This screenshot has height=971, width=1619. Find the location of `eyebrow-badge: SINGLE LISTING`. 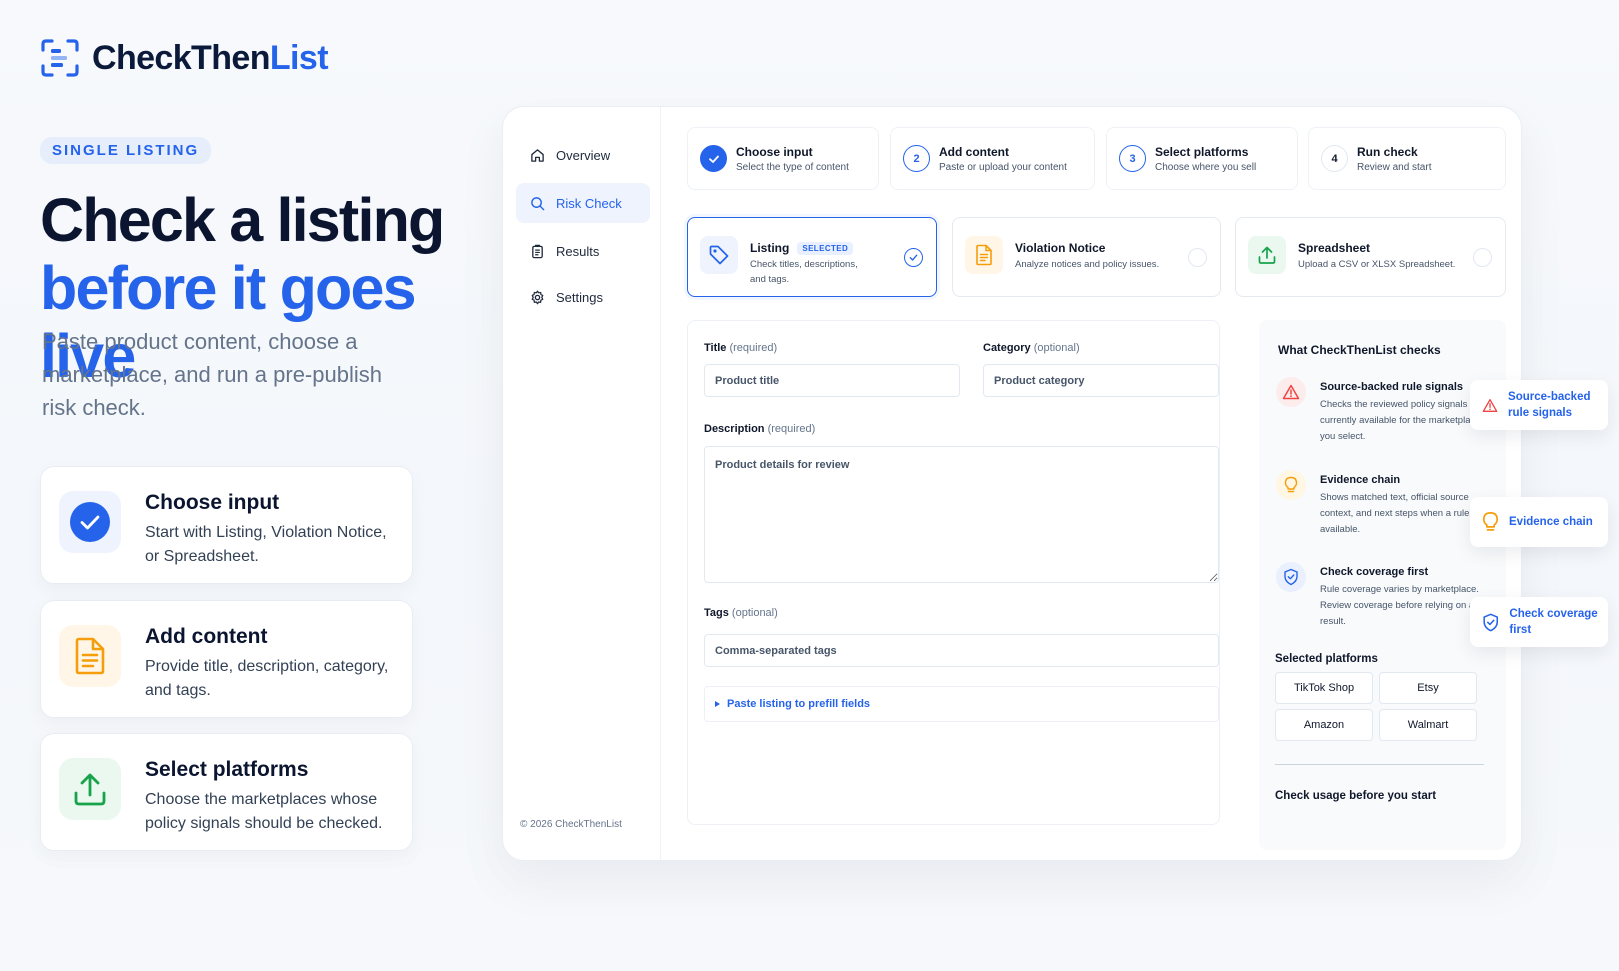

eyebrow-badge: SINGLE LISTING is located at coordinates (126, 150).